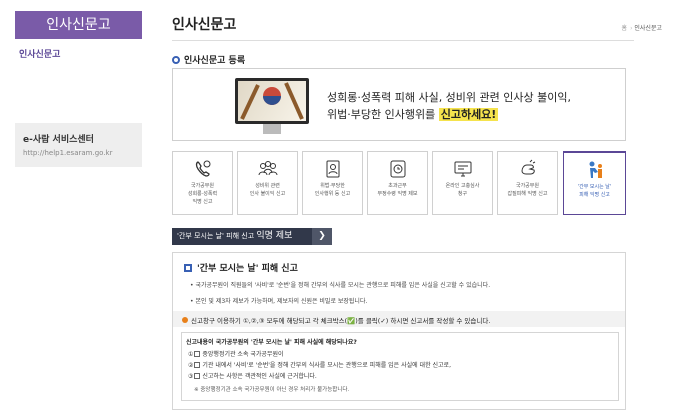  What do you see at coordinates (208, 59) in the screenshot?
I see `section-title: 인사신문고 등록` at bounding box center [208, 59].